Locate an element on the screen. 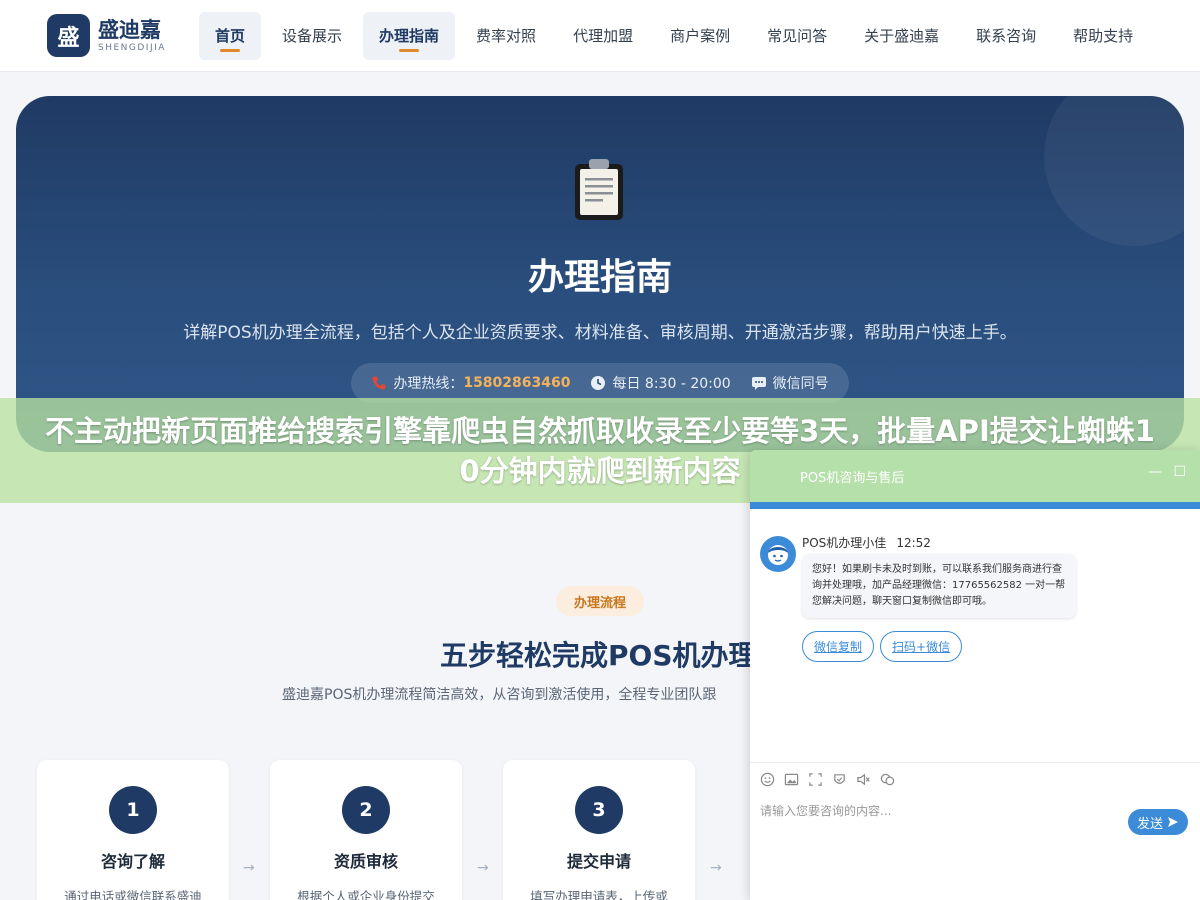 This screenshot has height=900, width=1200. image-icon is located at coordinates (791, 779).